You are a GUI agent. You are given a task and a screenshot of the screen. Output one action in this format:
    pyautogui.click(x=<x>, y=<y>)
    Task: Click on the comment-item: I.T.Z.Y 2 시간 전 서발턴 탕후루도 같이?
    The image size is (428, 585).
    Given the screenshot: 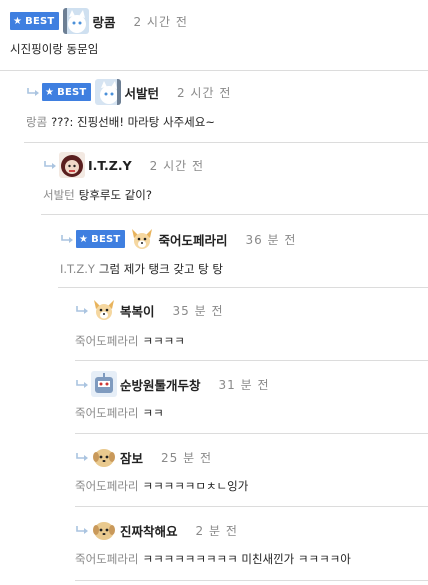 What is the action you would take?
    pyautogui.click(x=234, y=179)
    